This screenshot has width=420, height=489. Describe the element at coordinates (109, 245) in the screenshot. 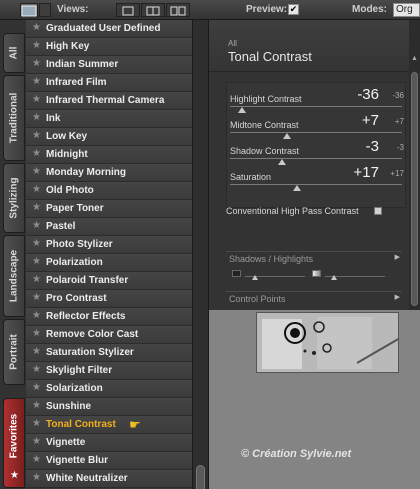

I see `filter-list-item: ★ Photo Stylizer` at that location.